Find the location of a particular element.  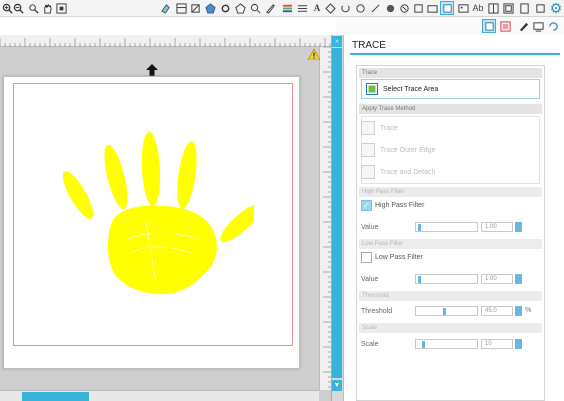

high-pass-slider is located at coordinates (446, 227).